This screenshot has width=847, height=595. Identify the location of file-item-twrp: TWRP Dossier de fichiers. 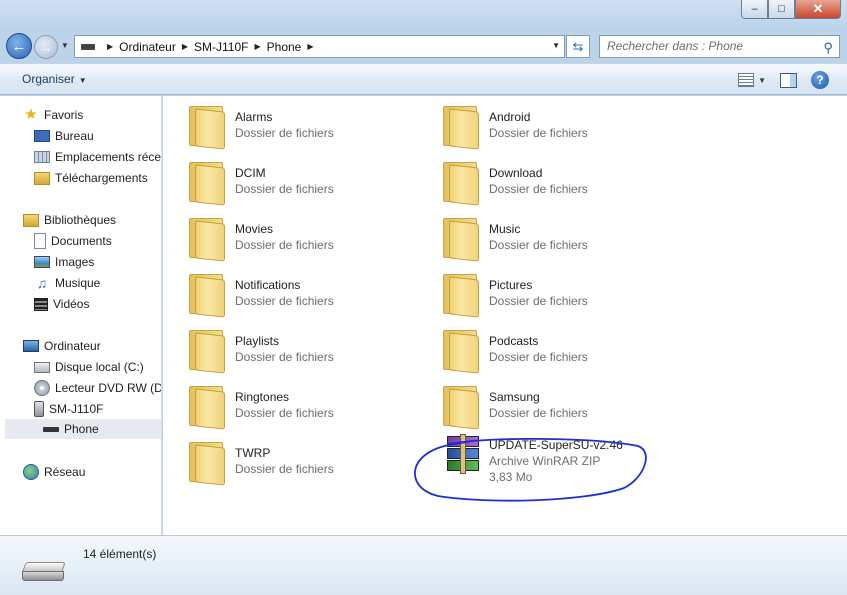
(300, 463).